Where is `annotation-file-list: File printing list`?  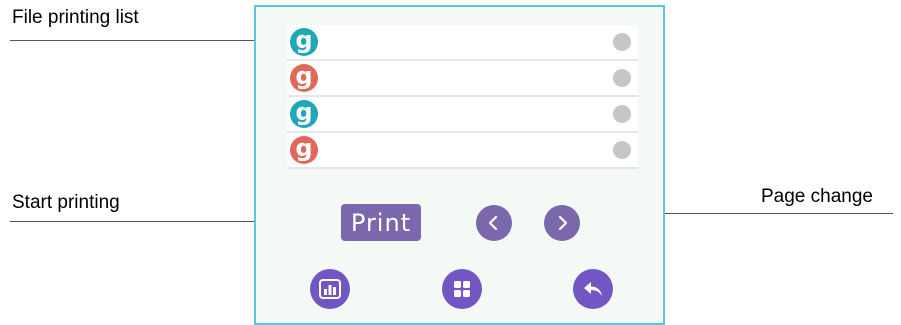 annotation-file-list: File printing list is located at coordinates (75, 17).